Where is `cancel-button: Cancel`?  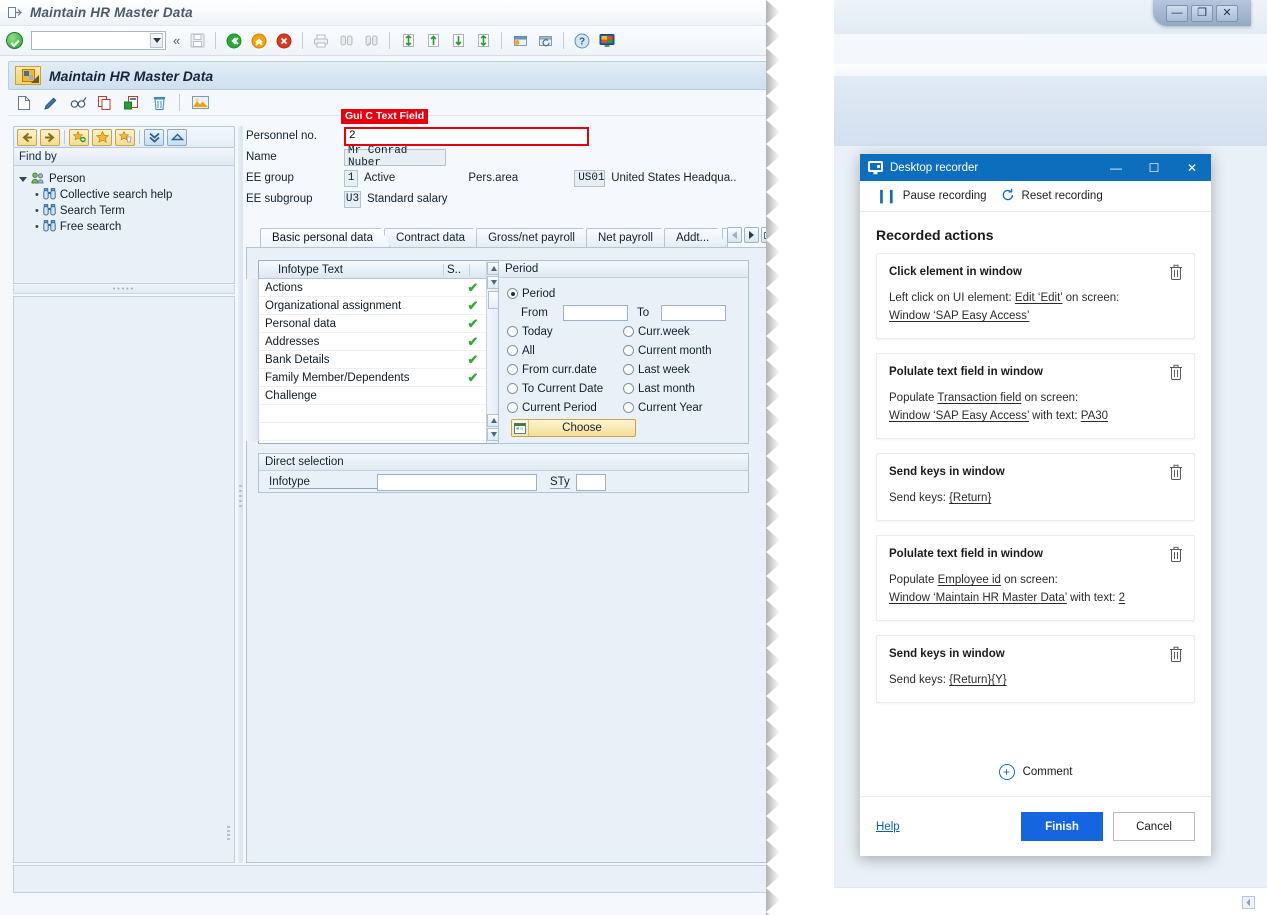 cancel-button: Cancel is located at coordinates (1154, 826).